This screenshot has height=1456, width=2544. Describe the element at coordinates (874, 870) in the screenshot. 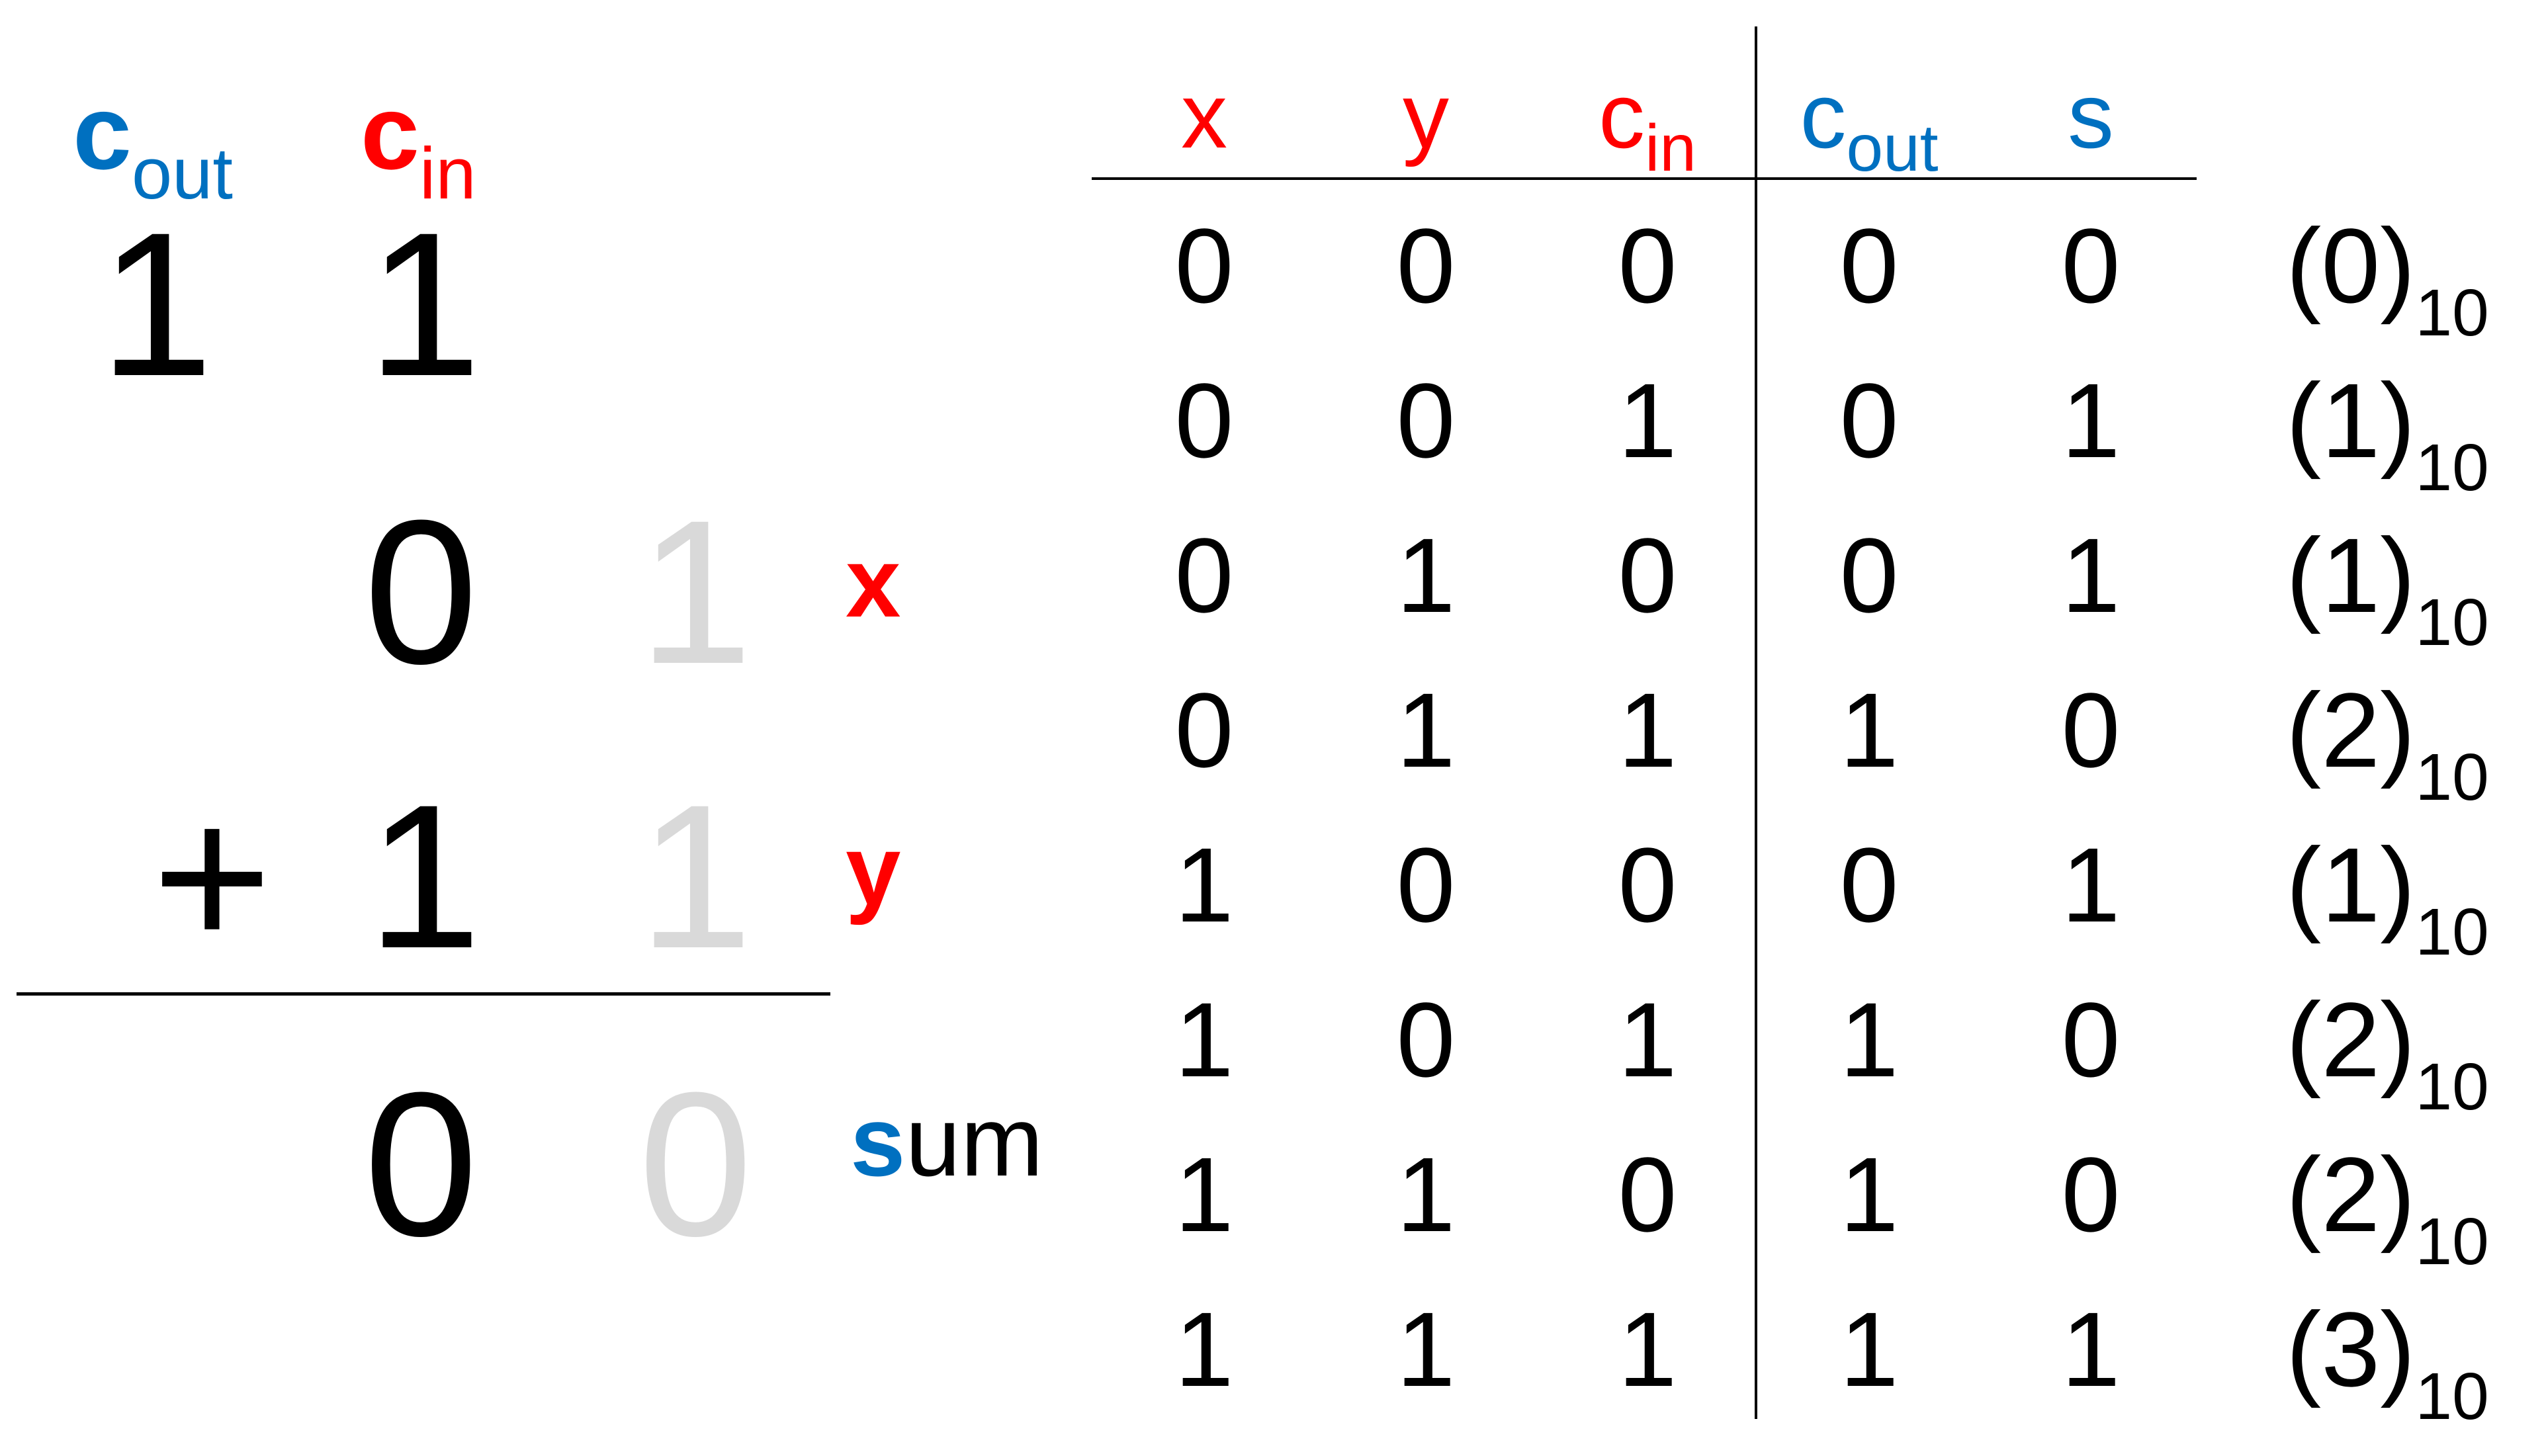

I see `y-label: y` at that location.